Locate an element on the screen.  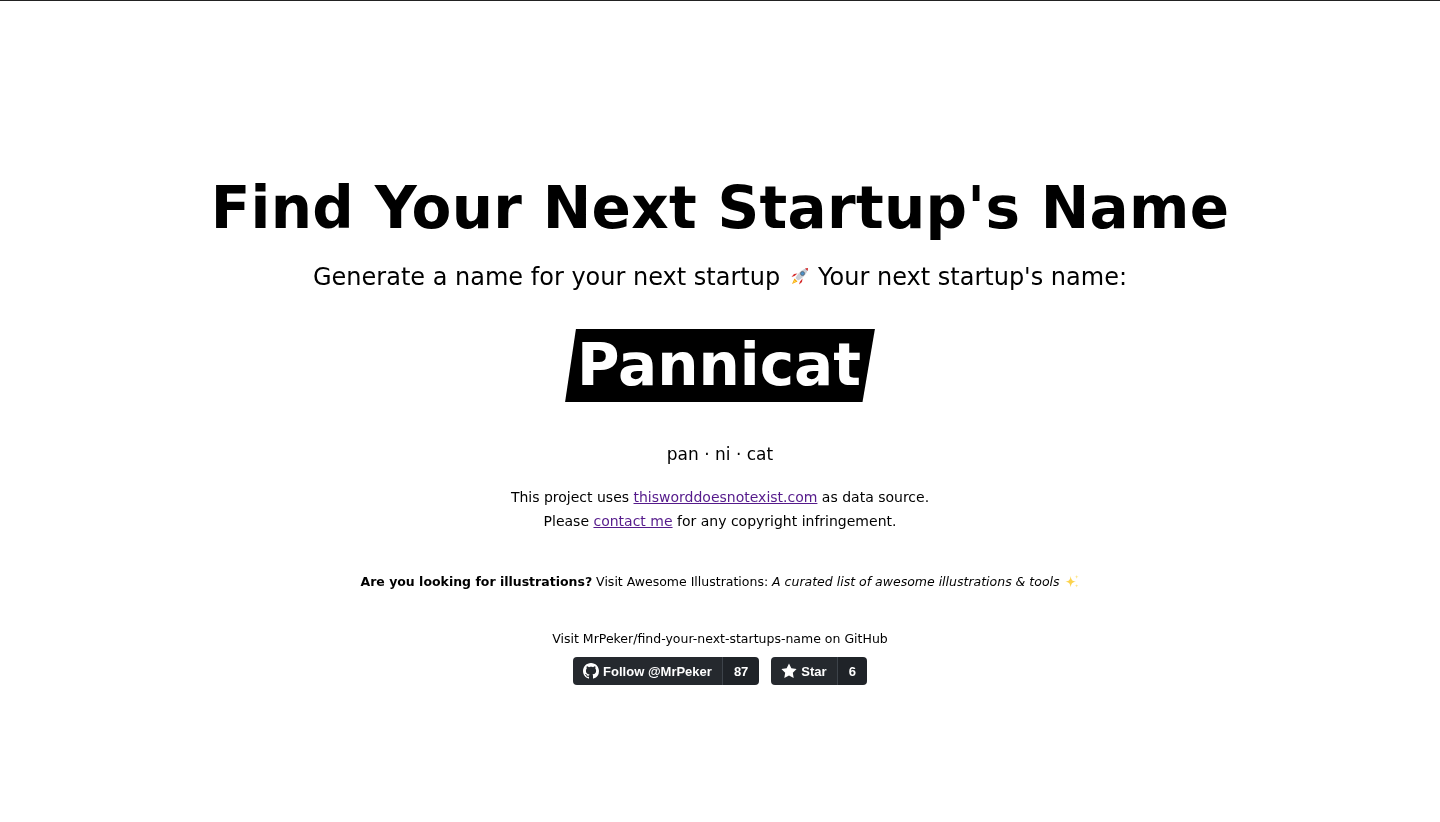
follow-count: 87 is located at coordinates (741, 671).